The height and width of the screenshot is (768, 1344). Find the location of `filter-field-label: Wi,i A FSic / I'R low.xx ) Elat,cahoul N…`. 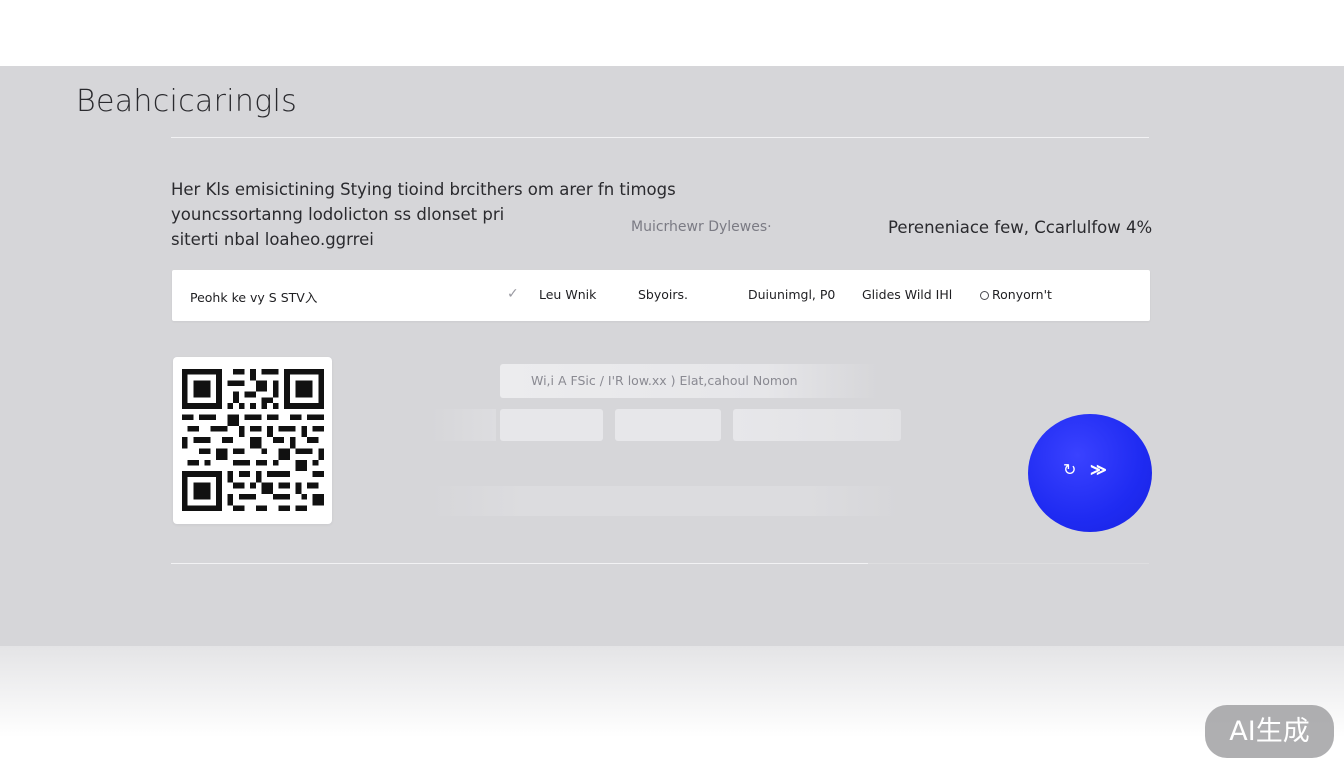

filter-field-label: Wi,i A FSic / I'R low.xx ) Elat,cahoul N… is located at coordinates (664, 380).